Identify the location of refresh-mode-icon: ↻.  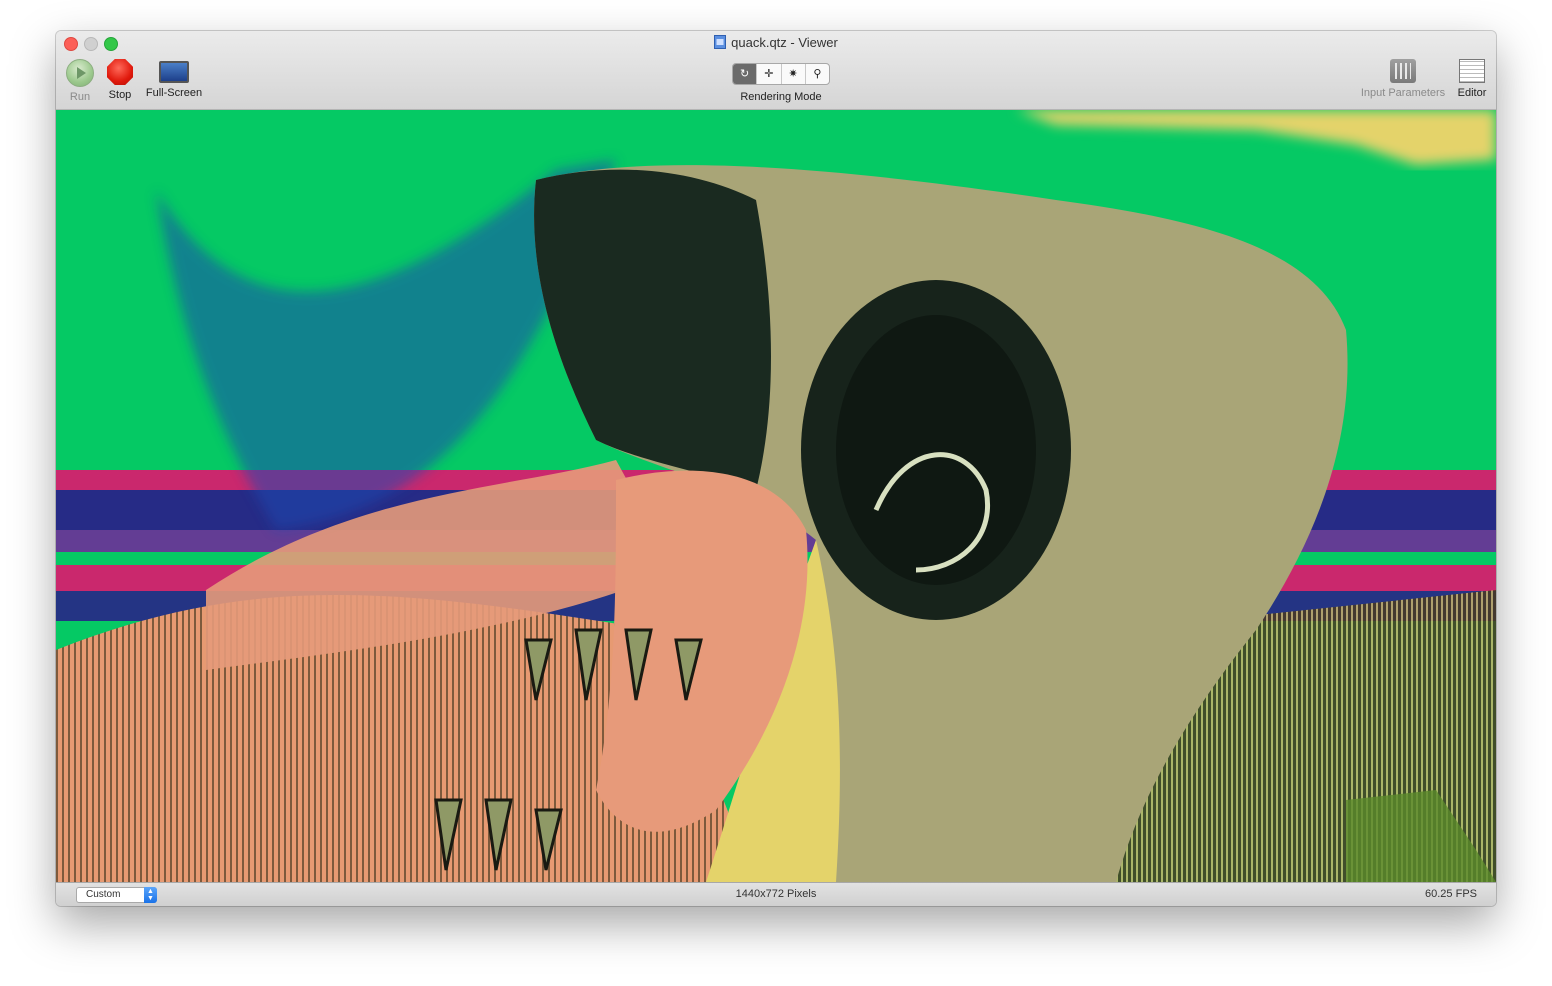
(745, 74).